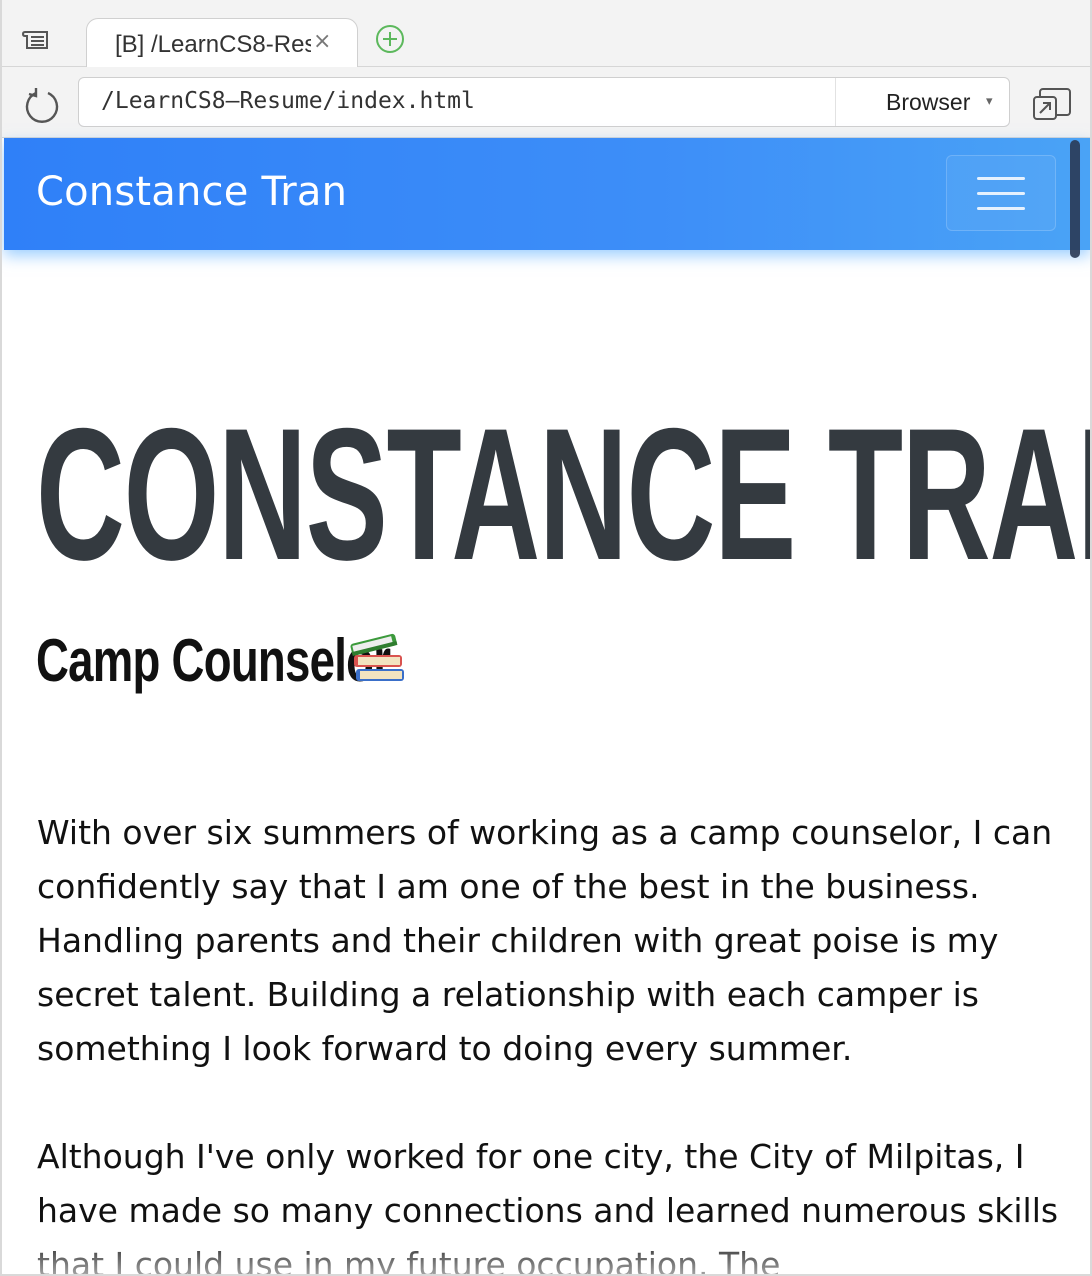 This screenshot has width=1092, height=1276. What do you see at coordinates (213, 660) in the screenshot?
I see `page-subtitle: Camp Counselor` at bounding box center [213, 660].